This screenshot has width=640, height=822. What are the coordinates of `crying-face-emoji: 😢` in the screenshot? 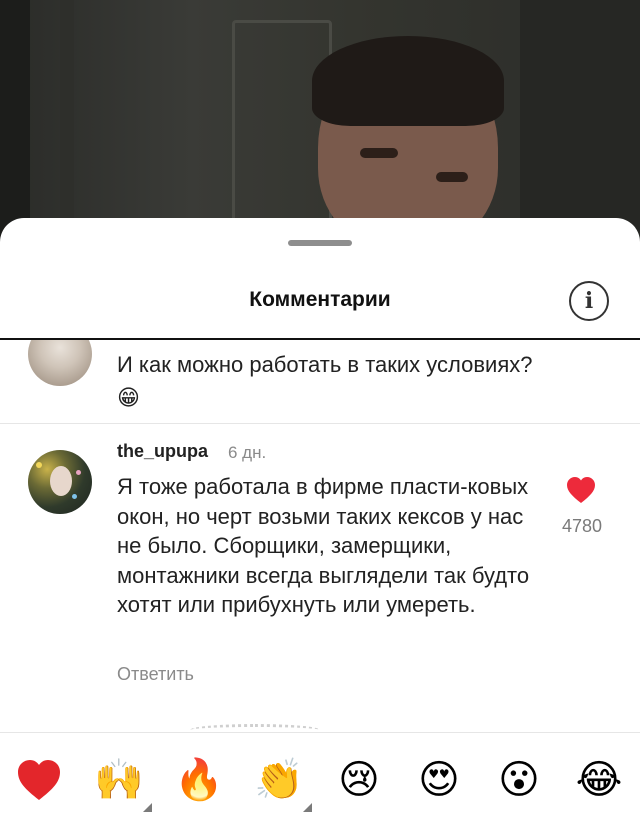 It's located at (359, 780).